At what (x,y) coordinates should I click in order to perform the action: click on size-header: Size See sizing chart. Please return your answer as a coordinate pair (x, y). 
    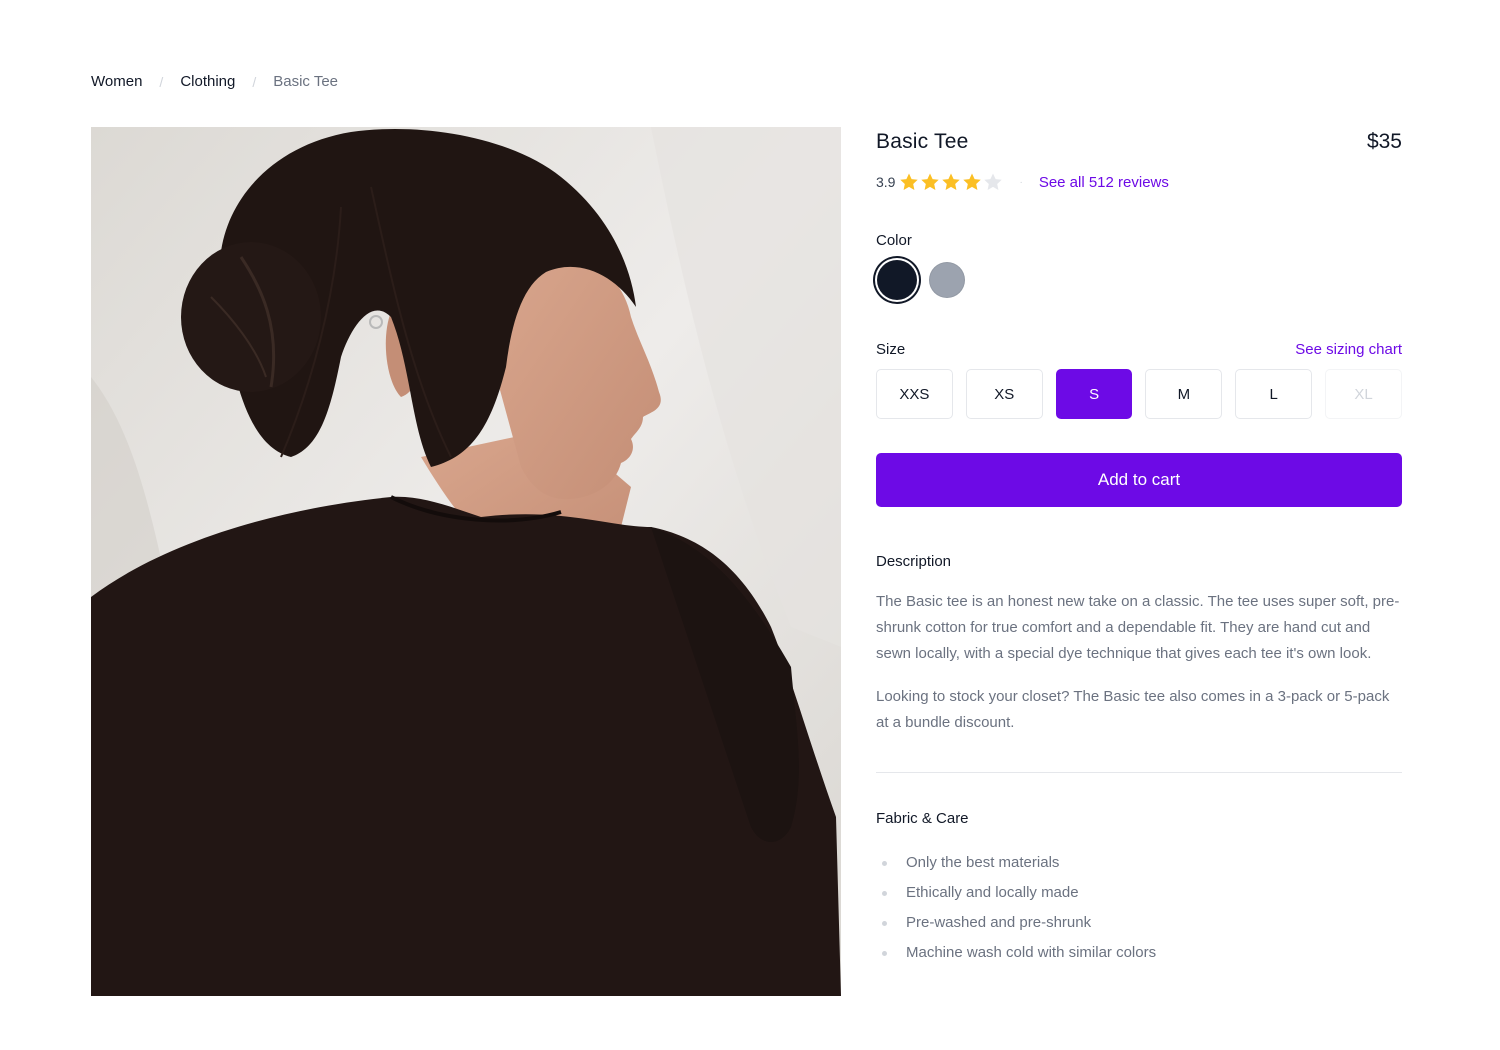
    Looking at the image, I should click on (1139, 349).